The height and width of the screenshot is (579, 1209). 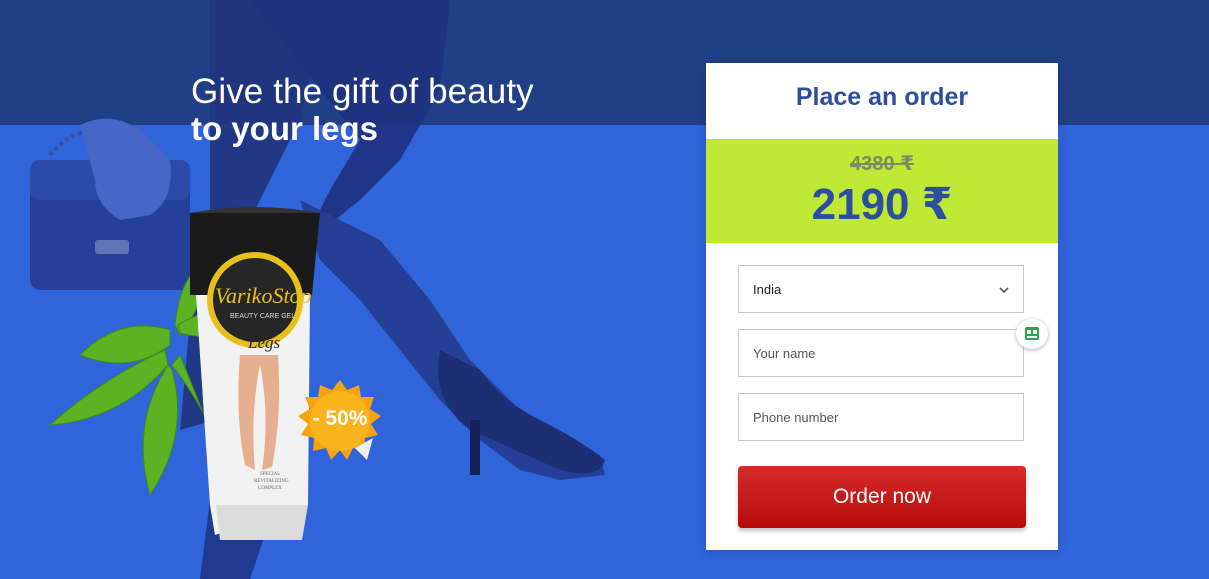 I want to click on headline-light: Give the gift of beauty, so click(x=362, y=91).